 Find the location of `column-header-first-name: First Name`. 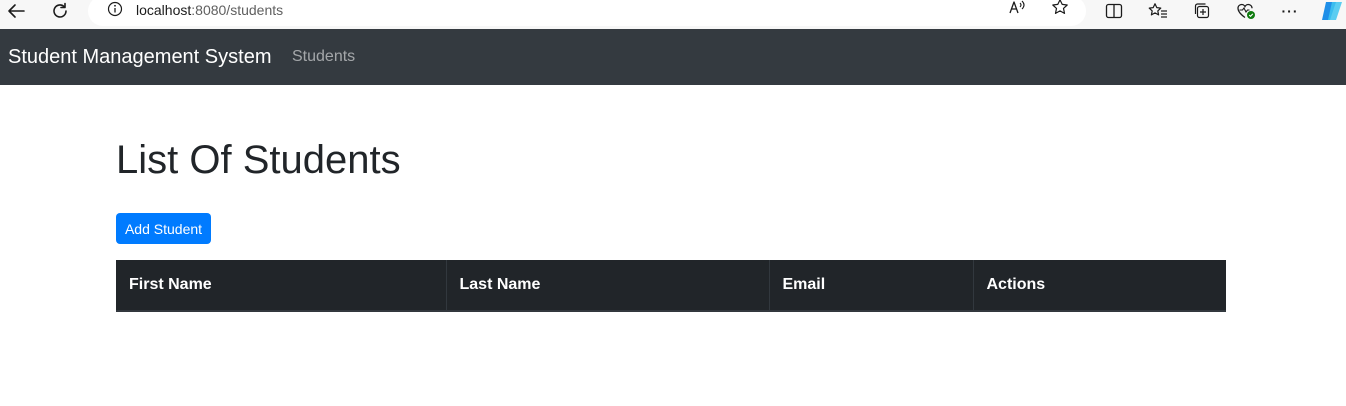

column-header-first-name: First Name is located at coordinates (281, 286).